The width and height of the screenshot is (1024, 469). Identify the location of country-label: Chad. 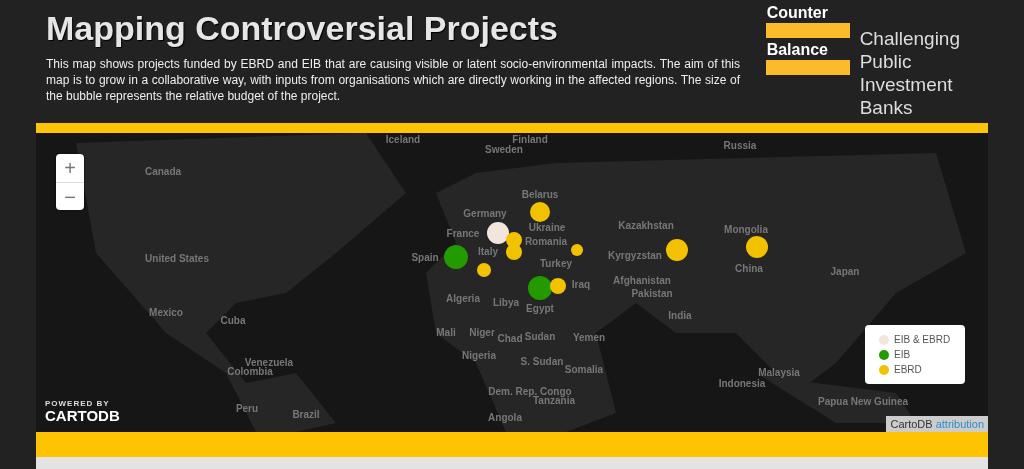
(510, 338).